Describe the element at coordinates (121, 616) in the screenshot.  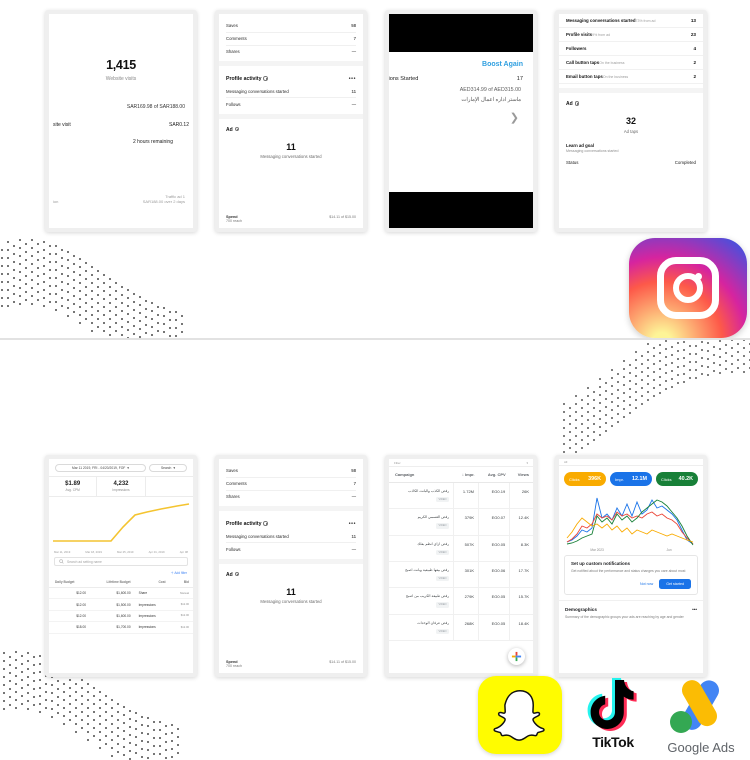
I see `table-row: $12.00 $1,600.00 Impressions $12.00` at that location.